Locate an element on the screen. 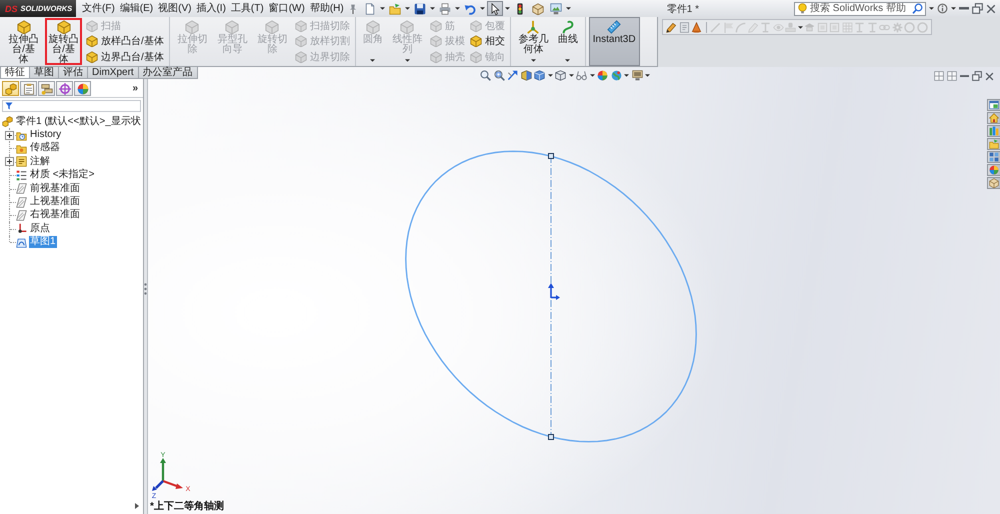  filter-field is located at coordinates (71, 106).